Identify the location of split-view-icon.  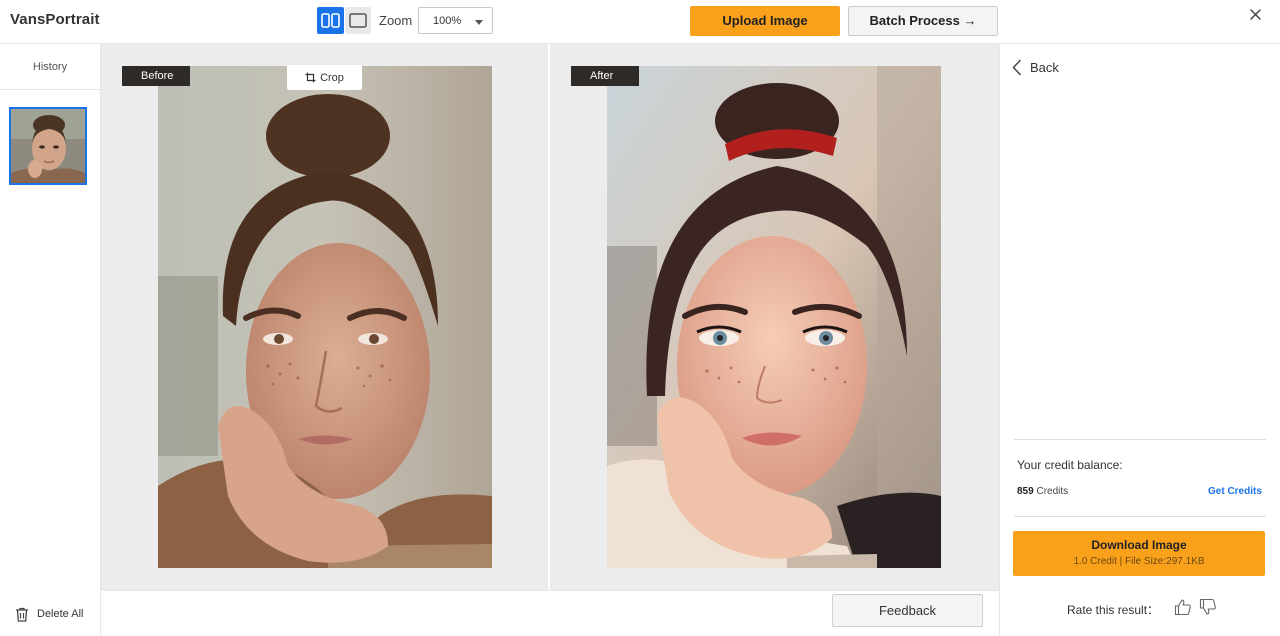
(330, 20).